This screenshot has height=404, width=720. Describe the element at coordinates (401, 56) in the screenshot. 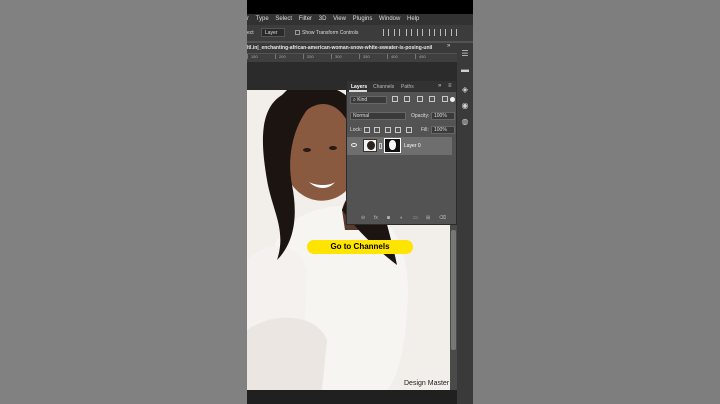

I see `ruler-tick: 400` at that location.